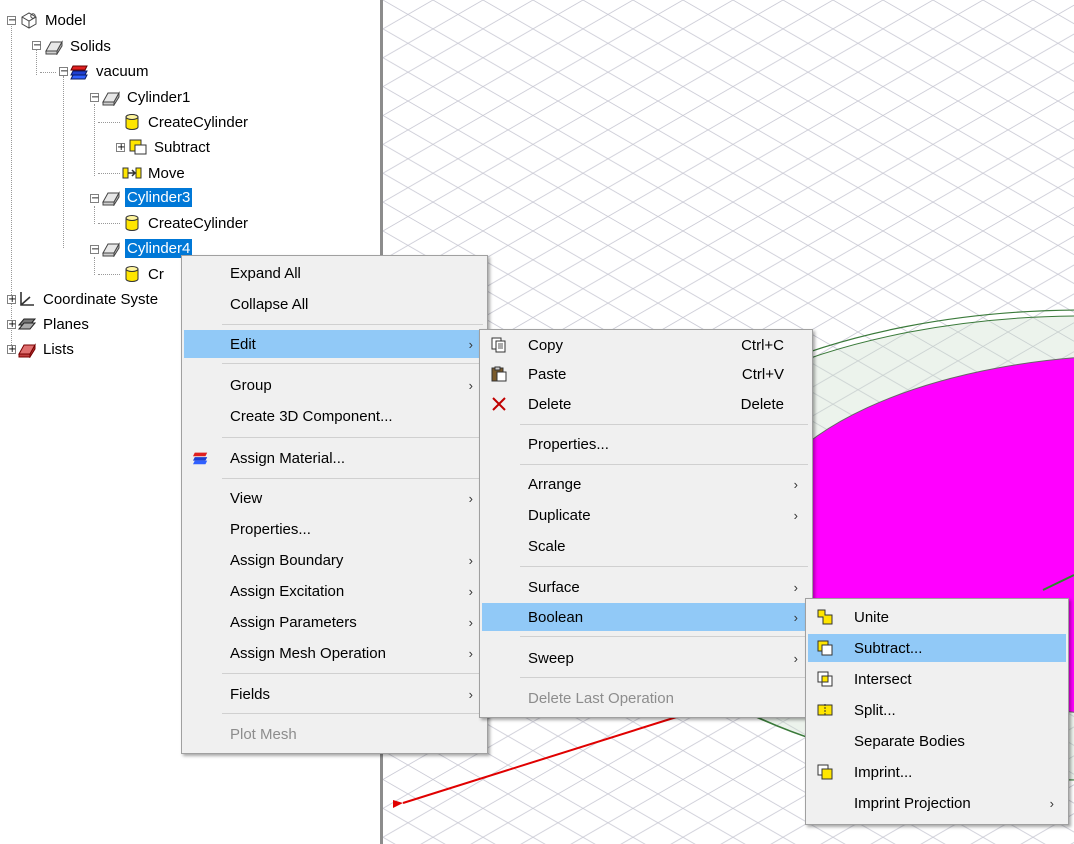 The width and height of the screenshot is (1074, 844). What do you see at coordinates (101, 299) in the screenshot?
I see `tree-label: Coordinate Syste` at bounding box center [101, 299].